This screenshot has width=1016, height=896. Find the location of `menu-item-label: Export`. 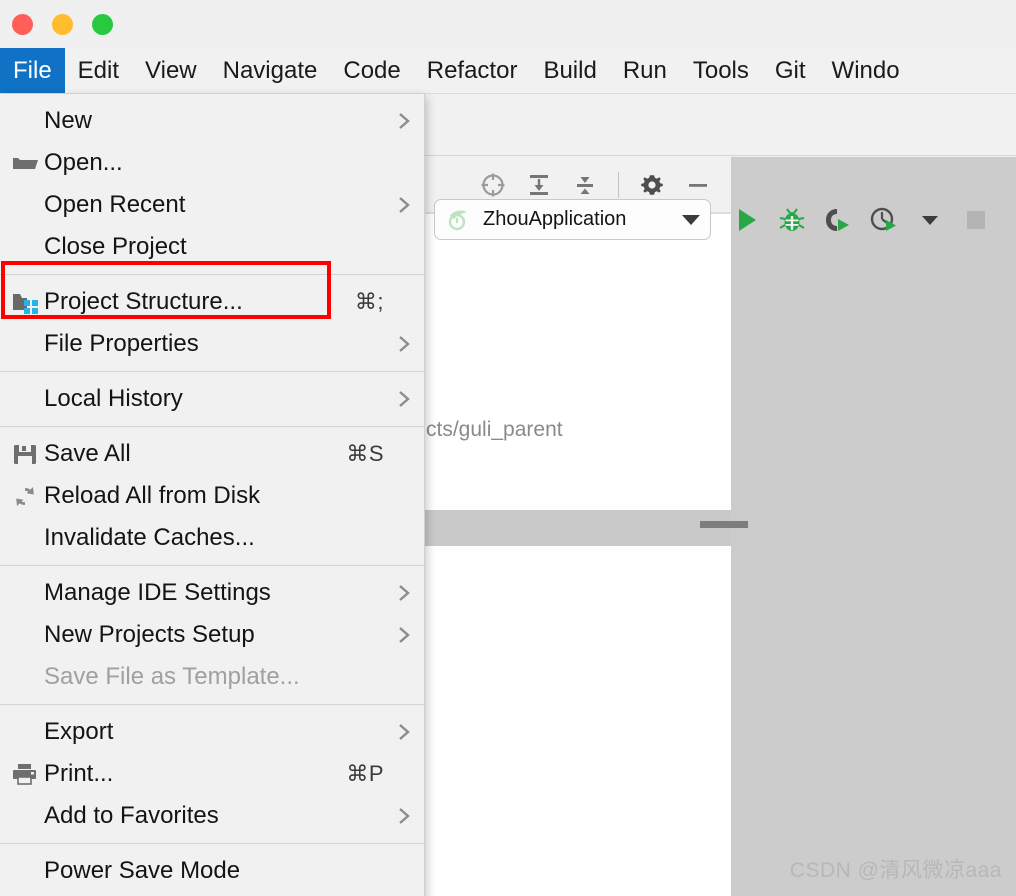

menu-item-label: Export is located at coordinates (79, 731).